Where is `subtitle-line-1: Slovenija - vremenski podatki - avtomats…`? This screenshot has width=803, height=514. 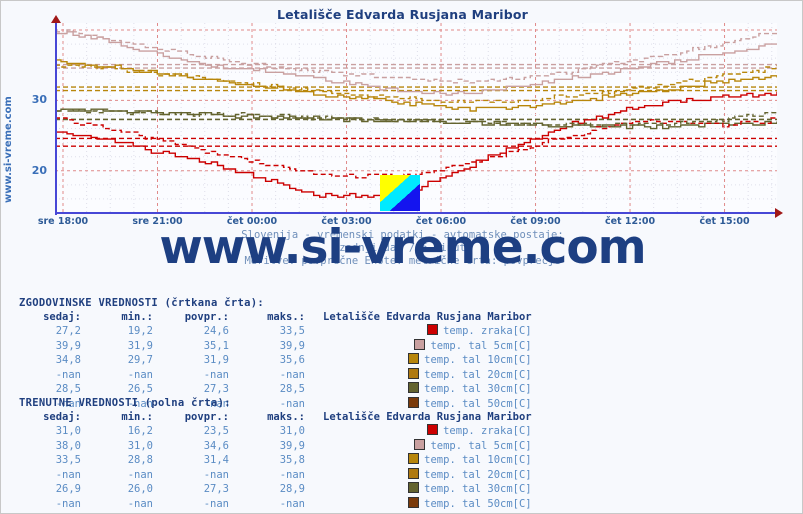
subtitle-line-1: Slovenija - vremenski podatki - avtomats… is located at coordinates (402, 235).